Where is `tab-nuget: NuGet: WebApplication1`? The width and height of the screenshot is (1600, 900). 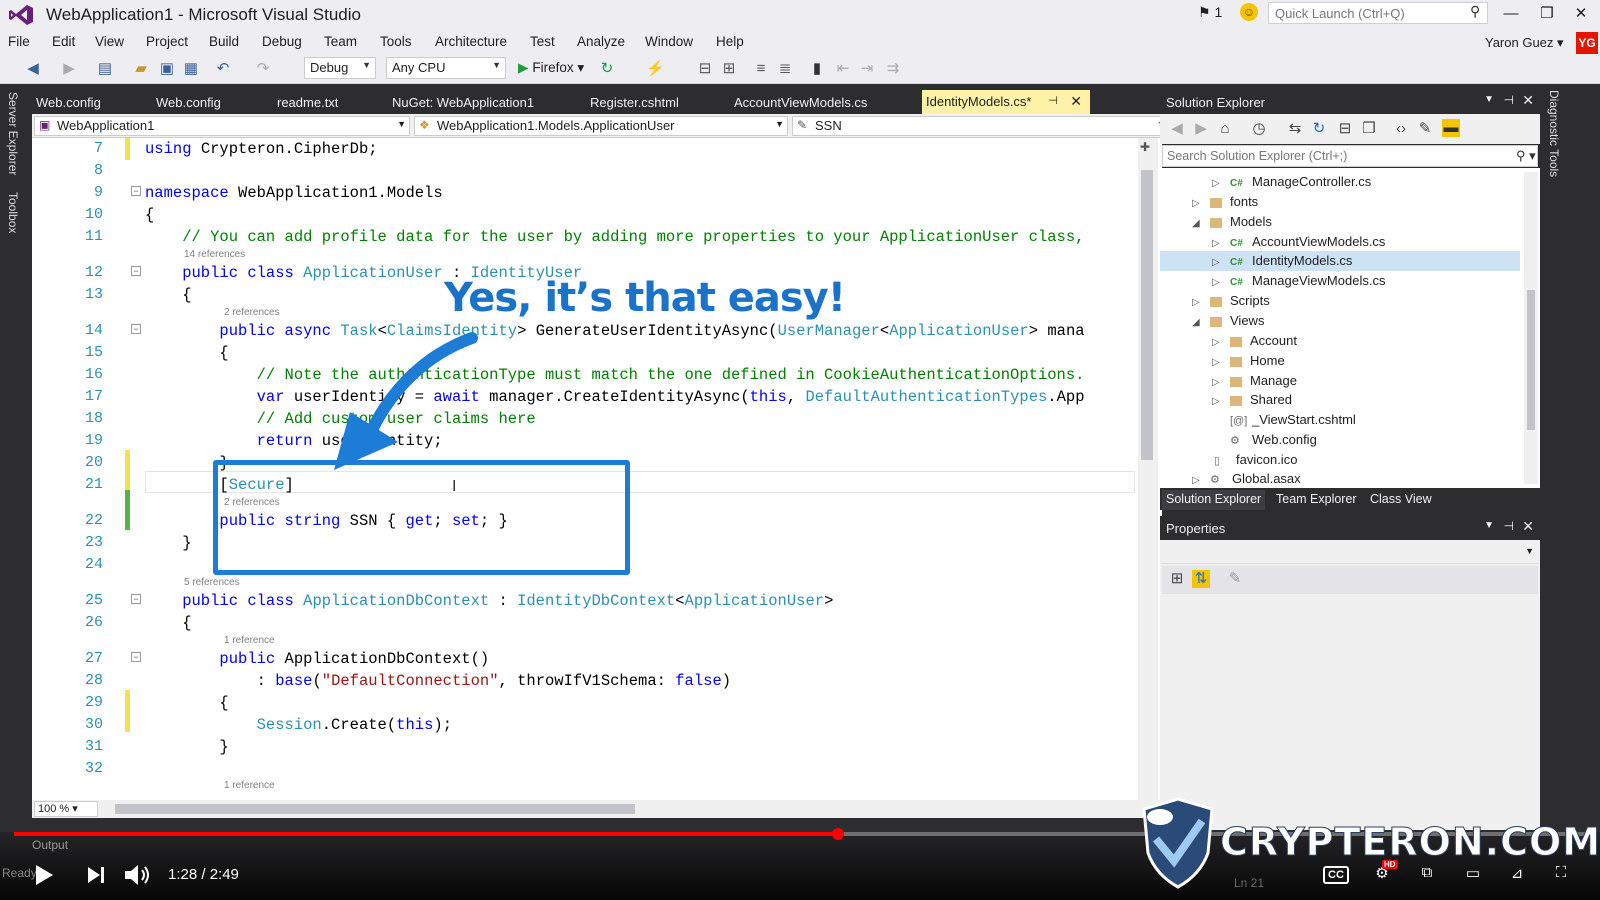
tab-nuget: NuGet: WebApplication1 is located at coordinates (463, 102).